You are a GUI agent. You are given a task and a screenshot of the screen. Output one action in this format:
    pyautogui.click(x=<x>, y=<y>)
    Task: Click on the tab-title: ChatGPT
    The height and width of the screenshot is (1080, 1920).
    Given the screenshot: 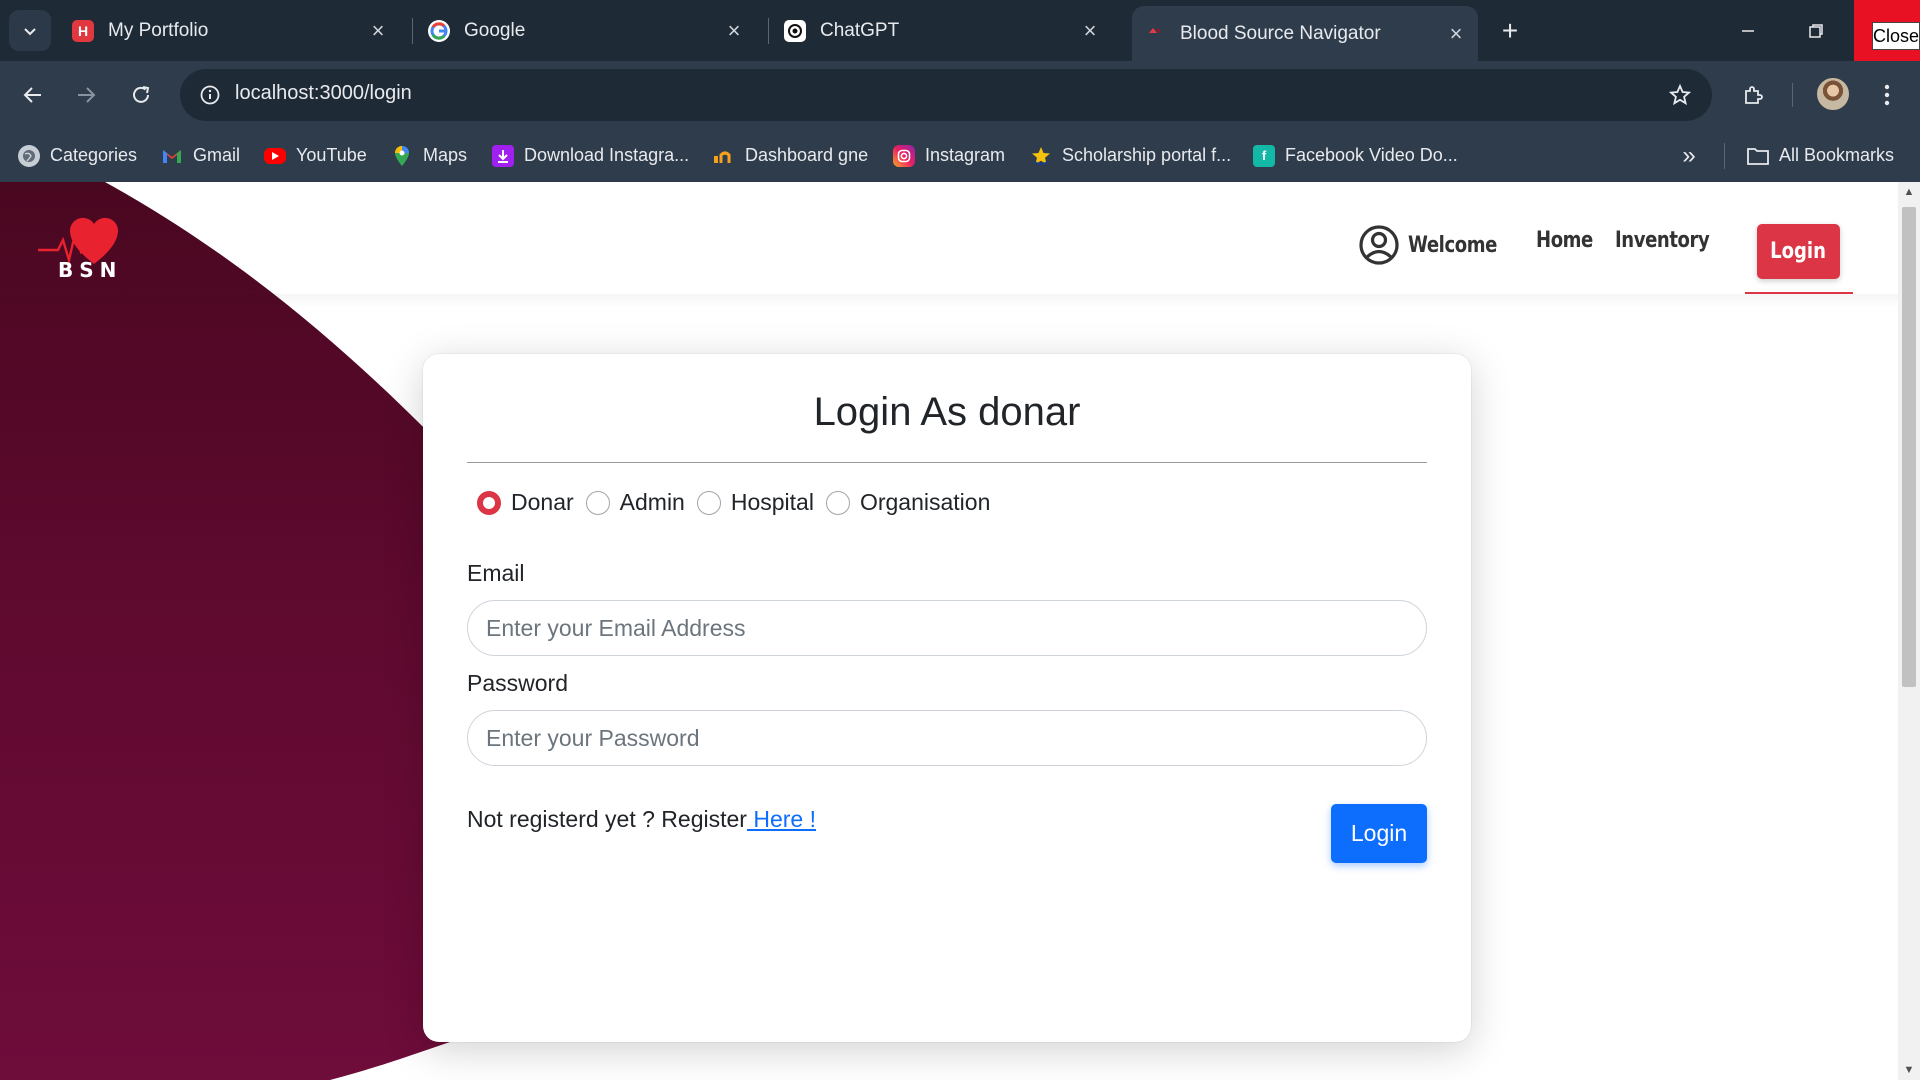 What is the action you would take?
    pyautogui.click(x=860, y=30)
    